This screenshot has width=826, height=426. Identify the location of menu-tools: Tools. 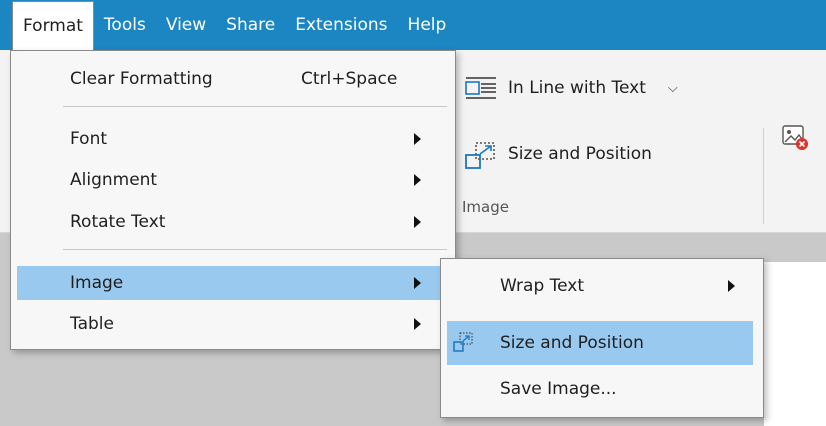
(125, 24).